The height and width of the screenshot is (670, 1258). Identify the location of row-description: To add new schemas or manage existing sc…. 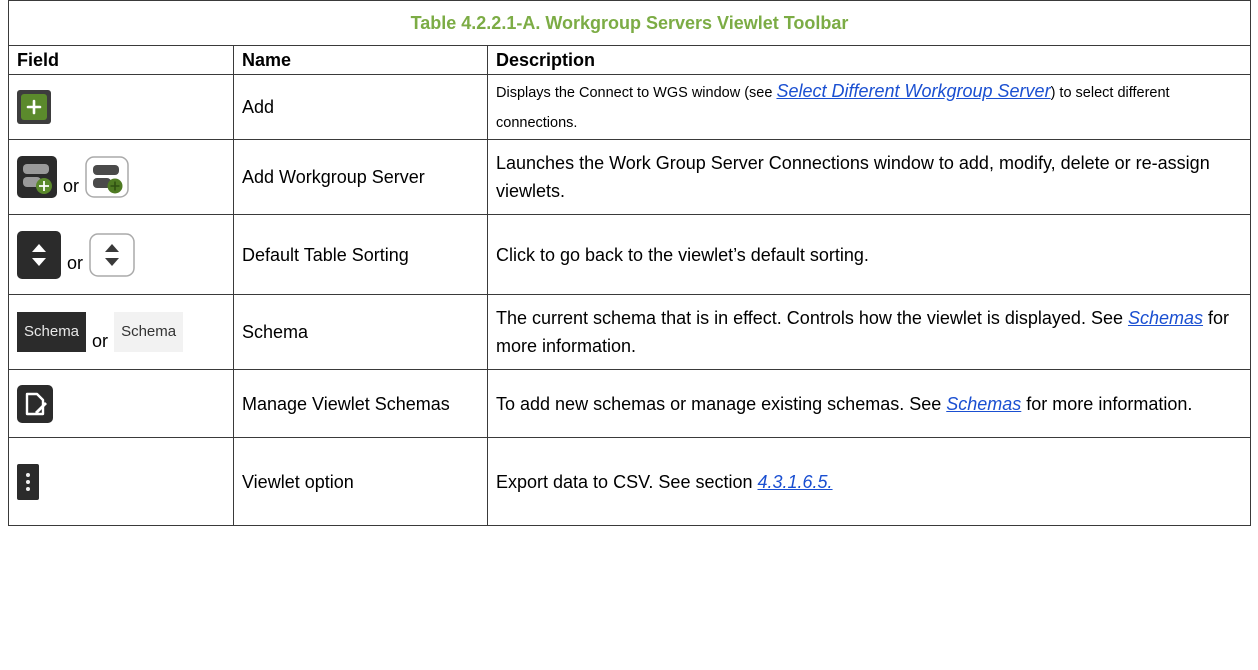
(869, 403).